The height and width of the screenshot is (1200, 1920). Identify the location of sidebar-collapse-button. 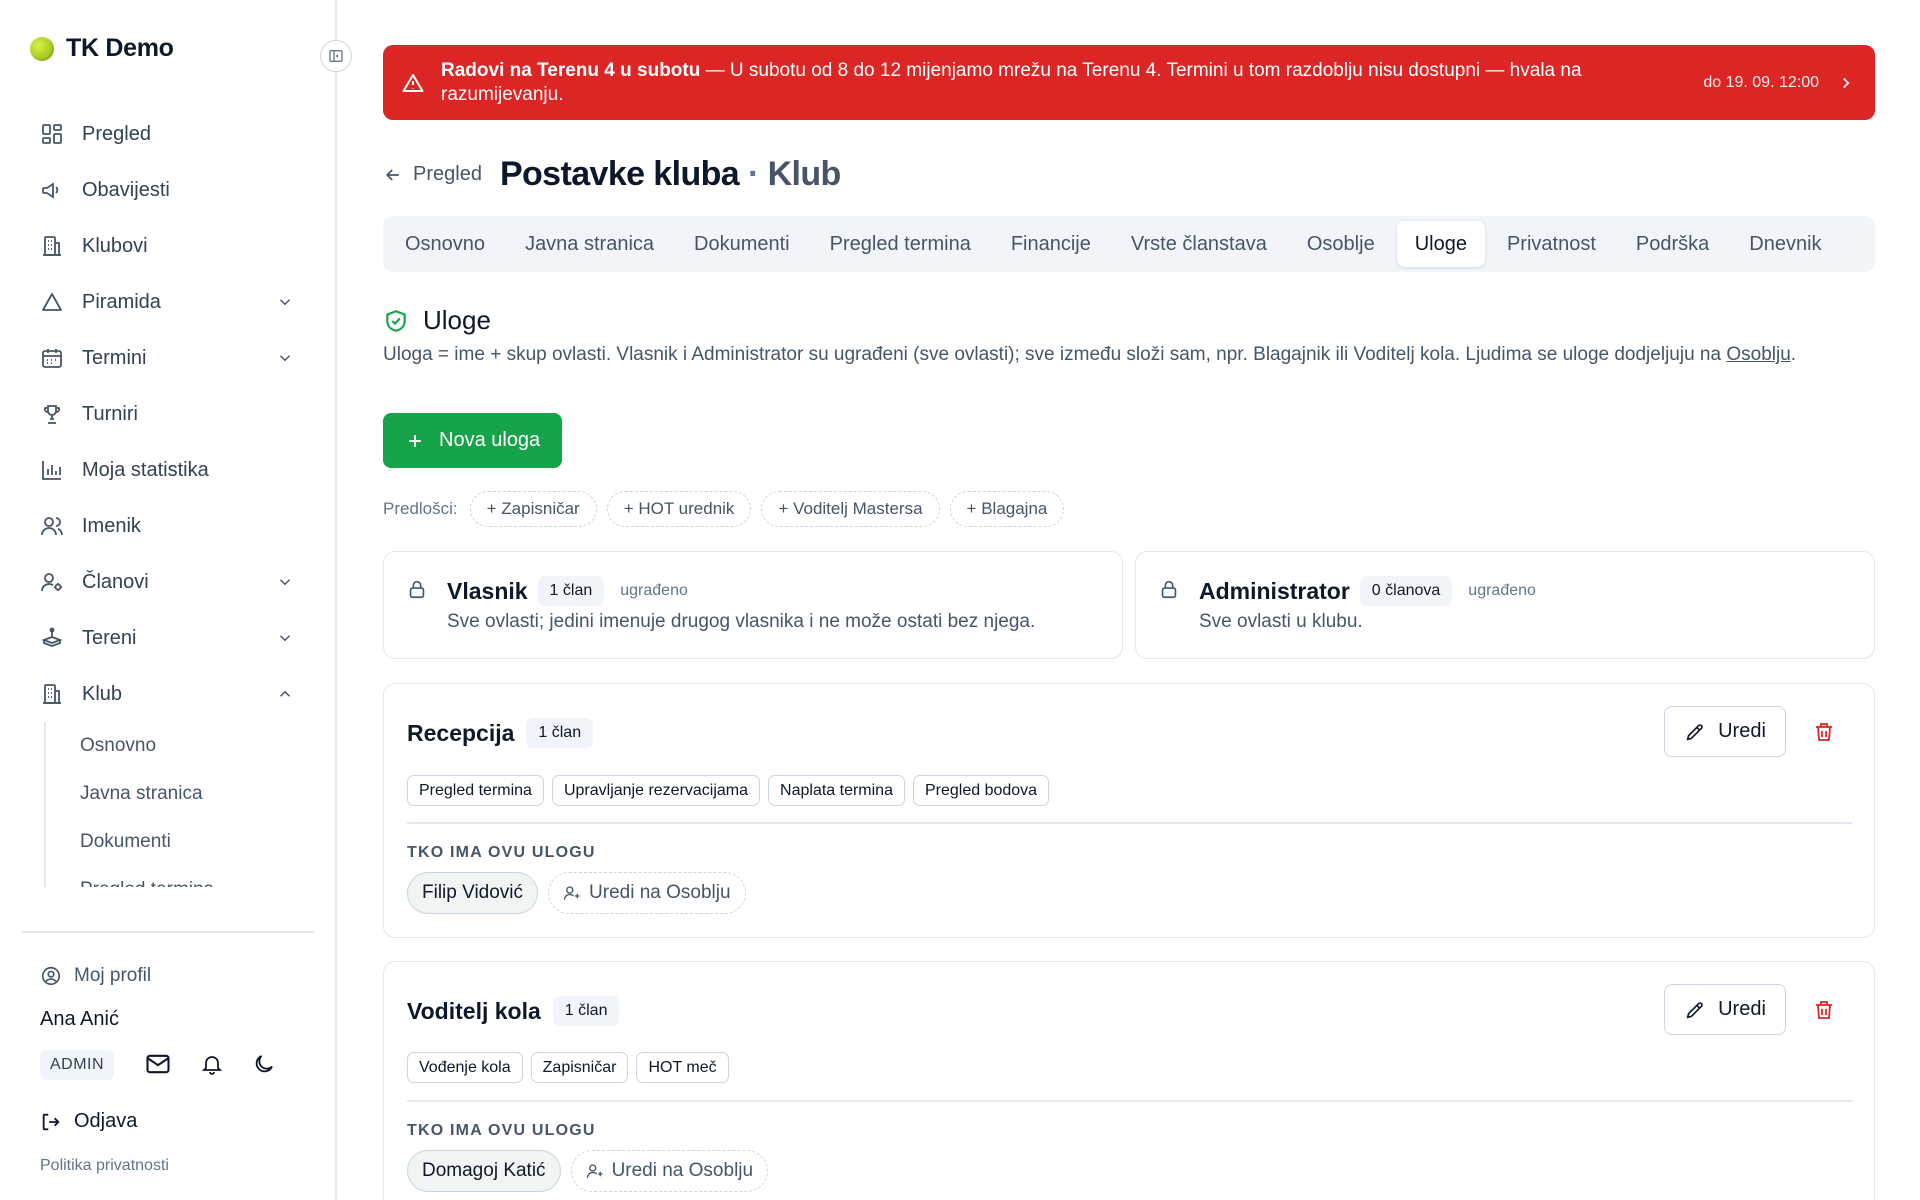
(336, 56).